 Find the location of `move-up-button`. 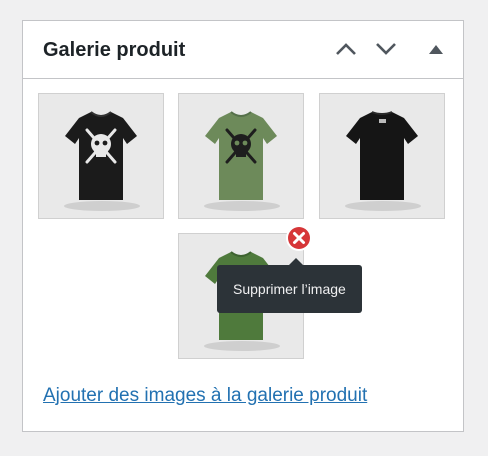

move-up-button is located at coordinates (346, 49).